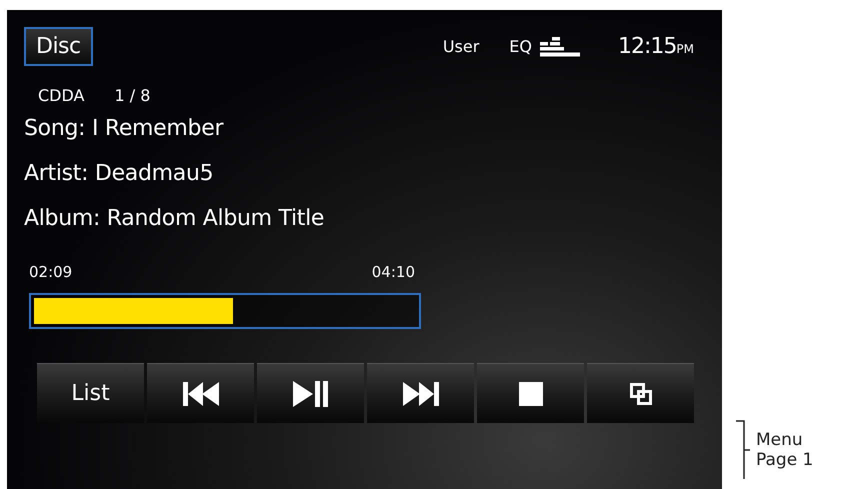  What do you see at coordinates (520, 46) in the screenshot?
I see `eq-label: EQ` at bounding box center [520, 46].